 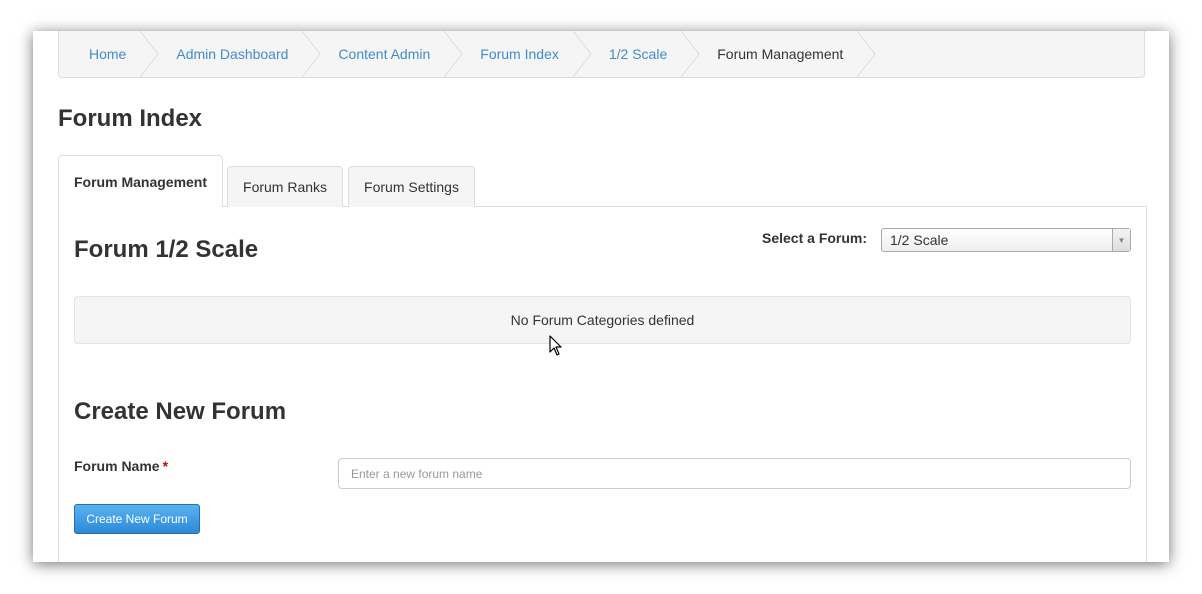 I want to click on breadcrumb-current-label: Forum Management, so click(x=780, y=54).